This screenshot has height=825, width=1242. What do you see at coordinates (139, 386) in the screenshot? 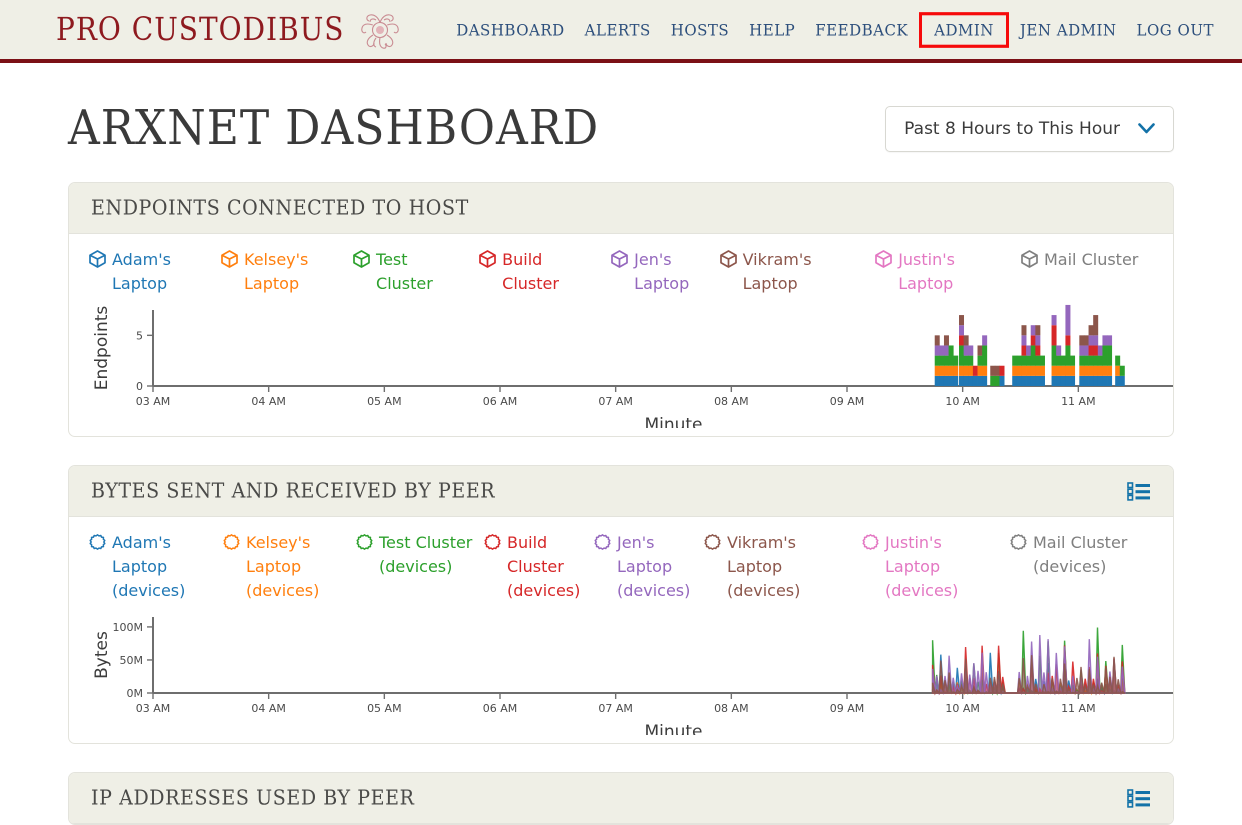
I see `svg-text: 0` at bounding box center [139, 386].